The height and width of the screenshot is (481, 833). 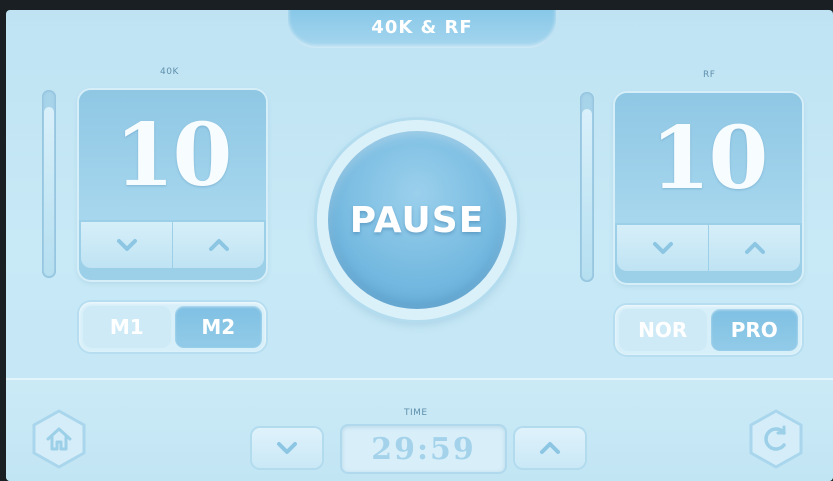 I want to click on mode-m2-button: M2, so click(x=218, y=327).